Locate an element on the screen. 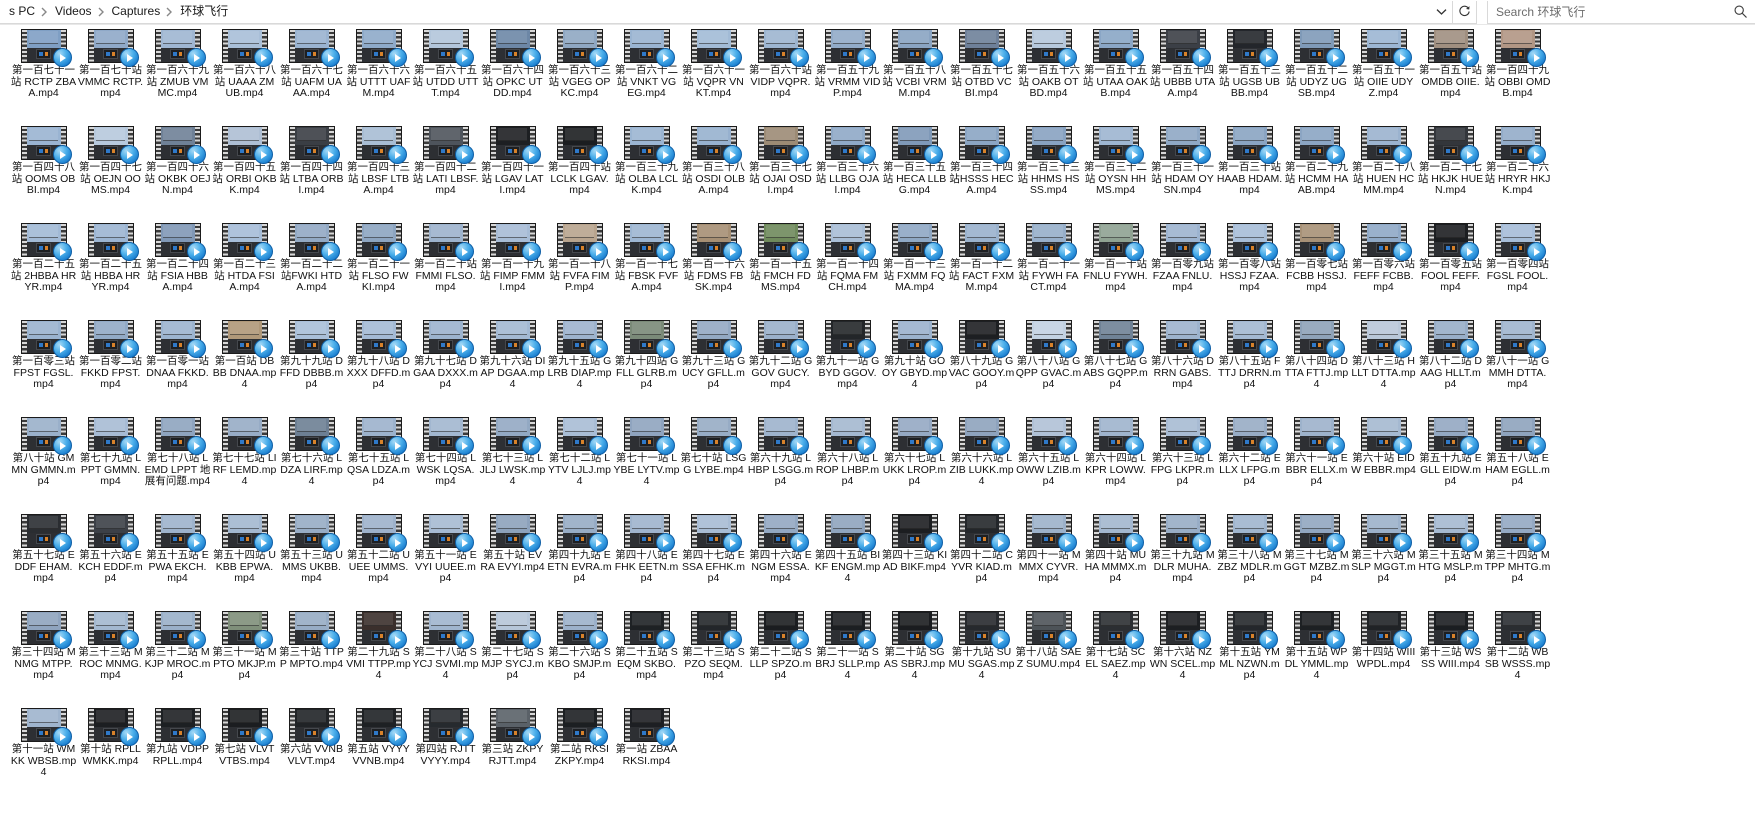 The height and width of the screenshot is (828, 1755). file-item: 第一百二十五站 2HBBA HRYR.mp4 is located at coordinates (43, 271).